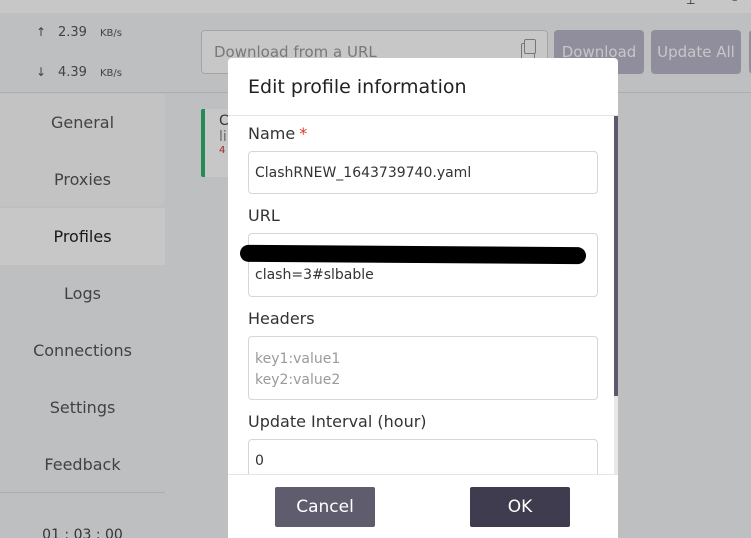  I want to click on cancel-button: Cancel, so click(325, 507).